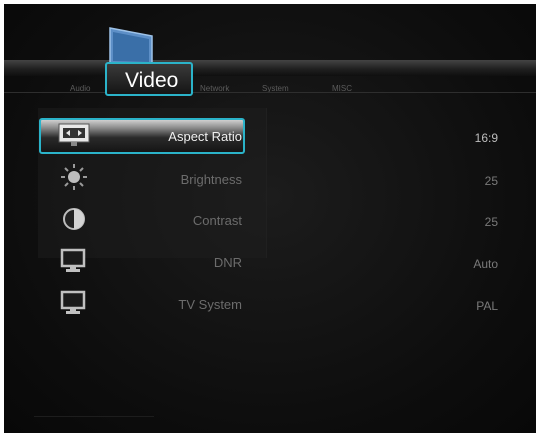 This screenshot has height=437, width=540. I want to click on contrast-icon, so click(74, 219).